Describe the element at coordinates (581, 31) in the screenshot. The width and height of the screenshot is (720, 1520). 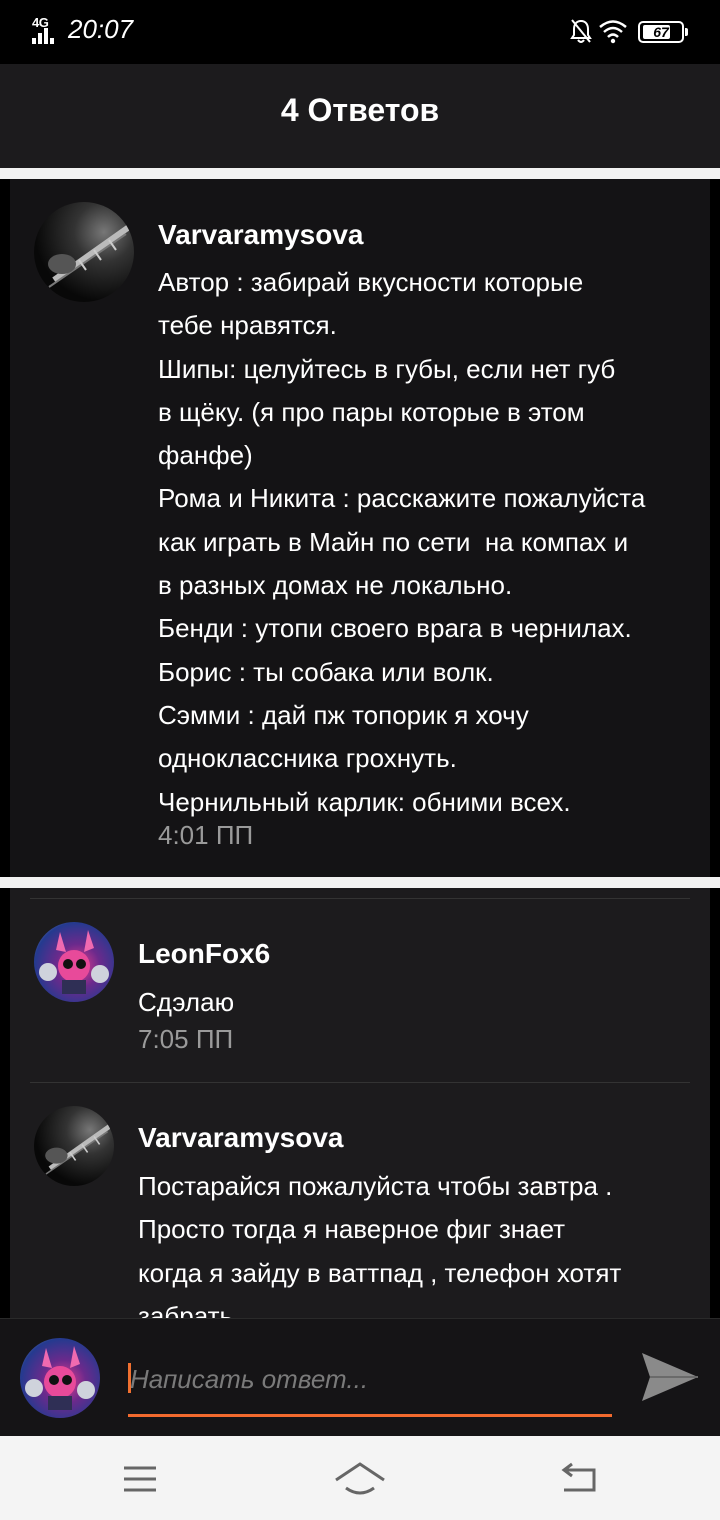
I see `bell-off-icon` at that location.